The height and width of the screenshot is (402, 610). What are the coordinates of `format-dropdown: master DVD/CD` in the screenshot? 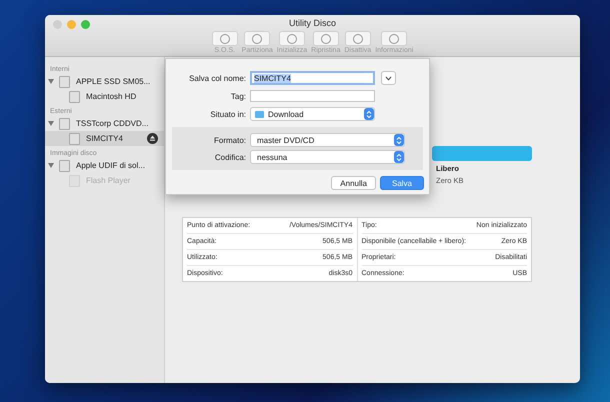 It's located at (327, 140).